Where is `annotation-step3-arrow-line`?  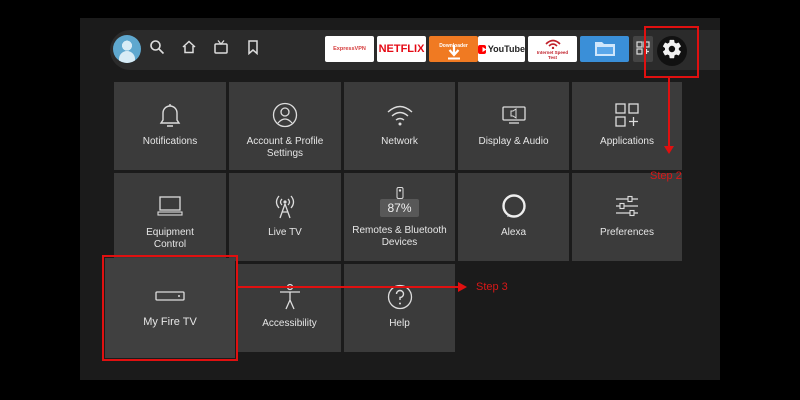
annotation-step3-arrow-line is located at coordinates (349, 287).